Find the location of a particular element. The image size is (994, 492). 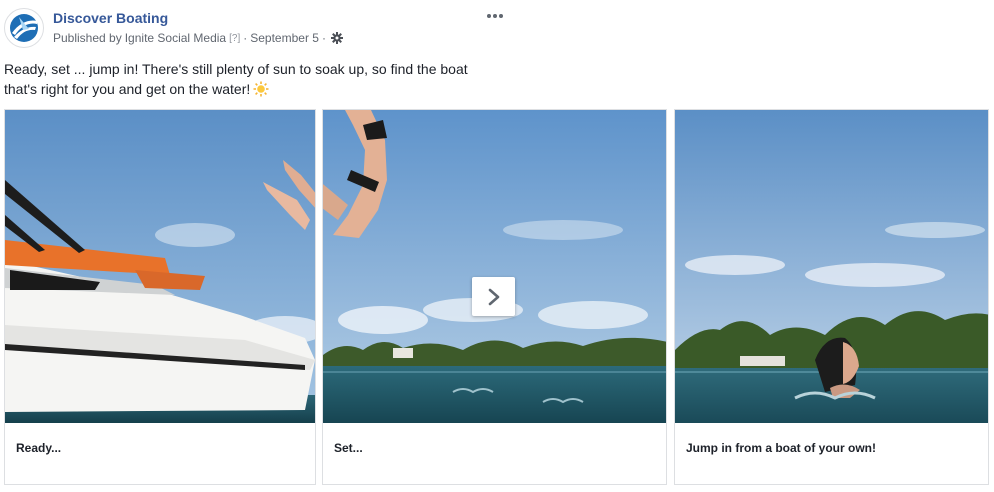

publisher-link: Ignite Social Media is located at coordinates (175, 38).